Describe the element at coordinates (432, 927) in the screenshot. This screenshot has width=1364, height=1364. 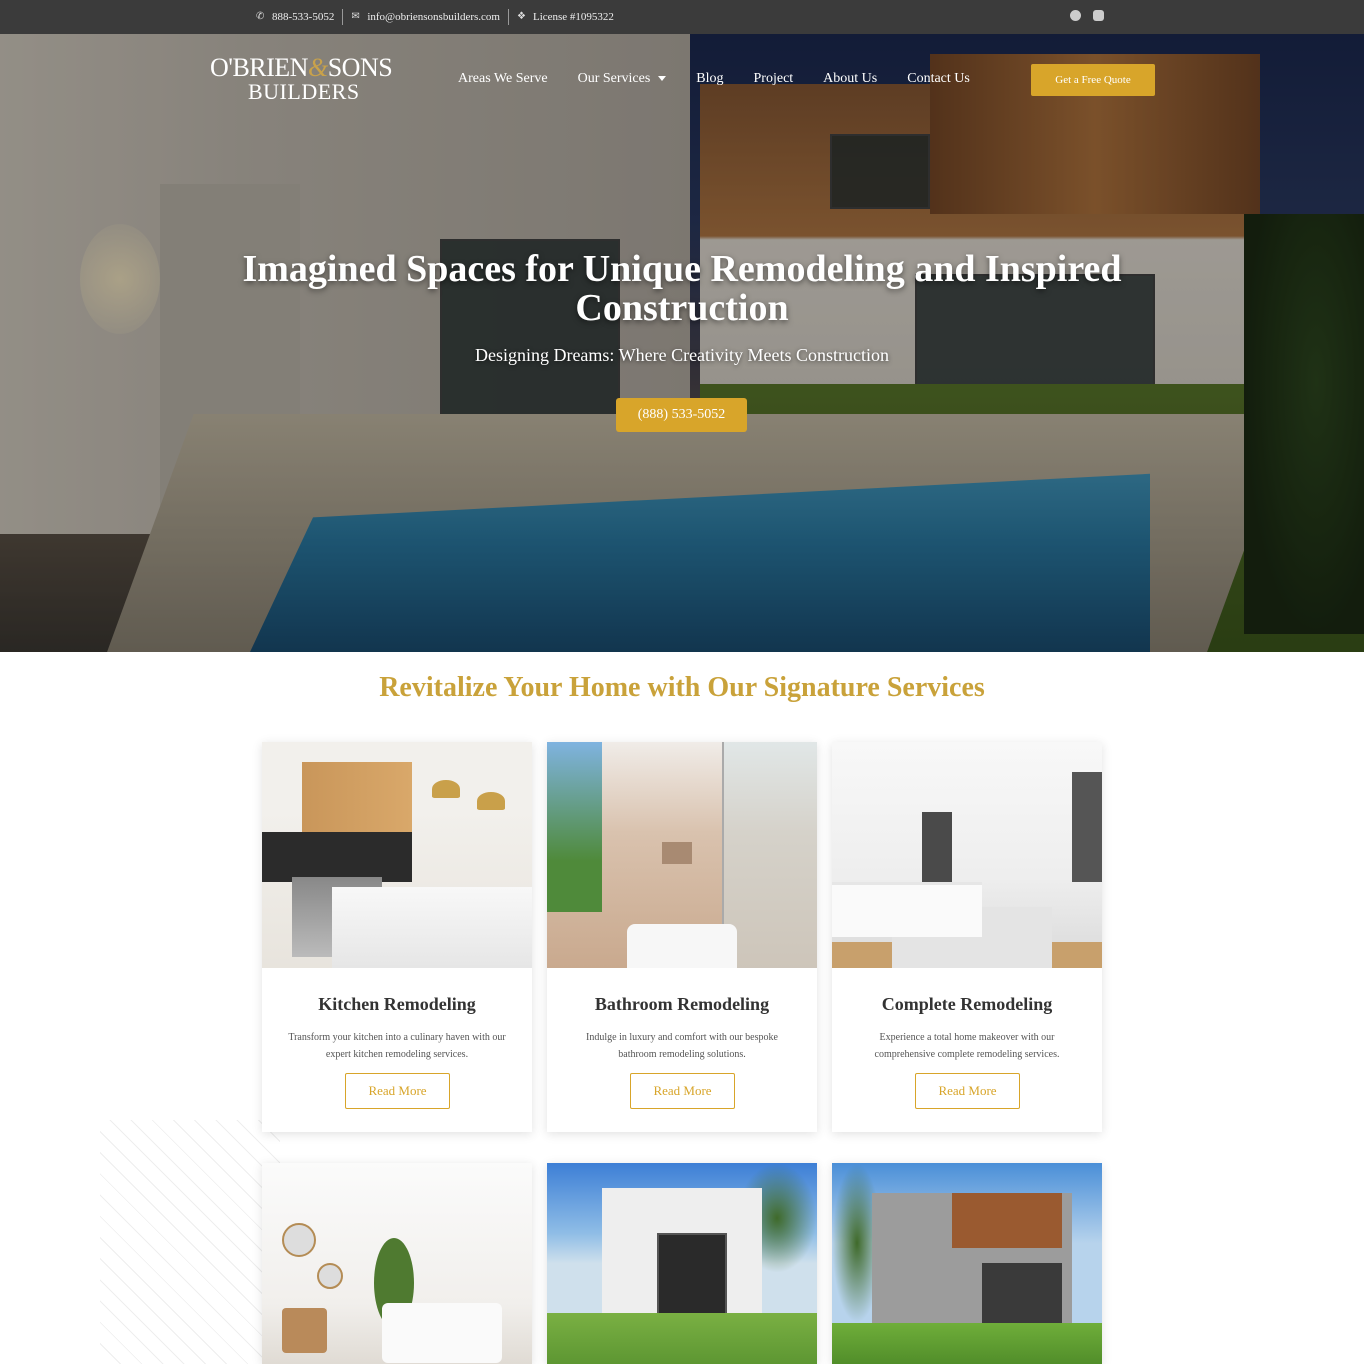
I see `kitchen-image-island` at that location.